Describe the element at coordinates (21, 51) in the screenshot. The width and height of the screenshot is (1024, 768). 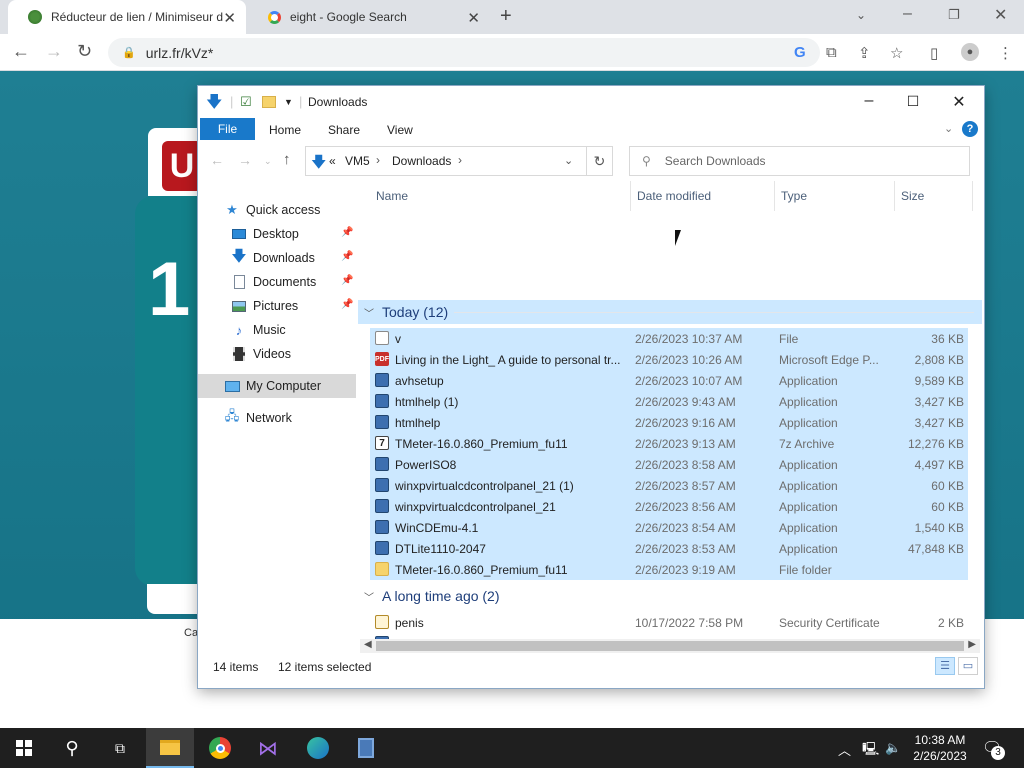
I see `back-arrow-icon: ←` at that location.